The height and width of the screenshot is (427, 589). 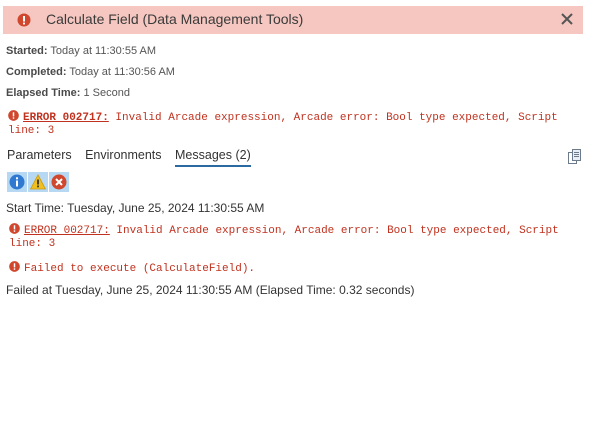 I want to click on tab-environments: Environments, so click(x=123, y=156).